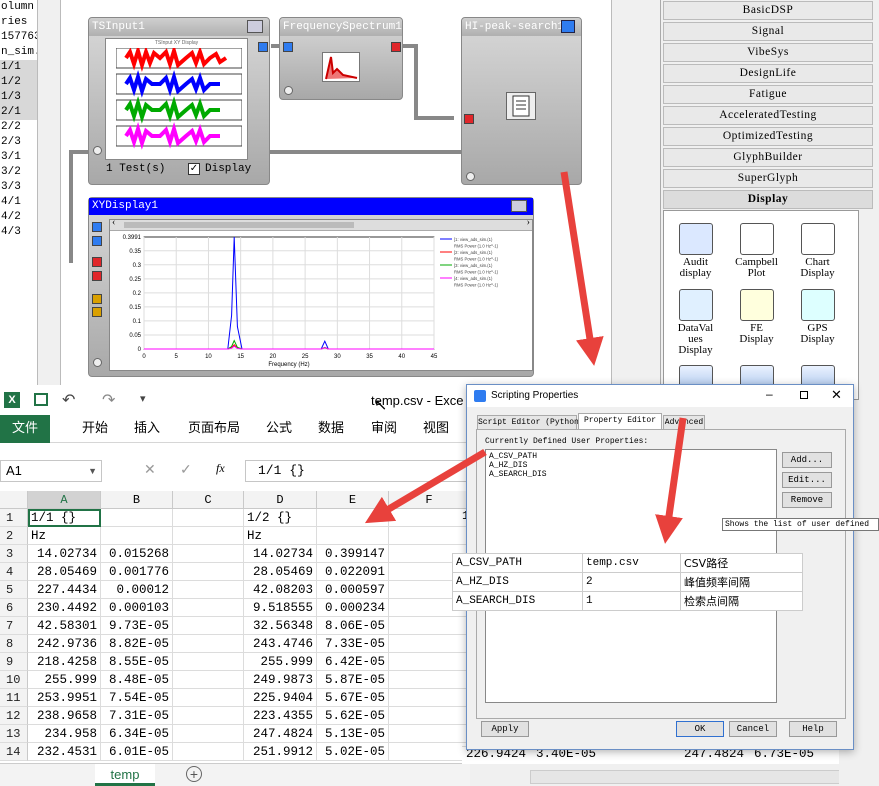  I want to click on arrow-dialog-to-table, so click(671, 480).